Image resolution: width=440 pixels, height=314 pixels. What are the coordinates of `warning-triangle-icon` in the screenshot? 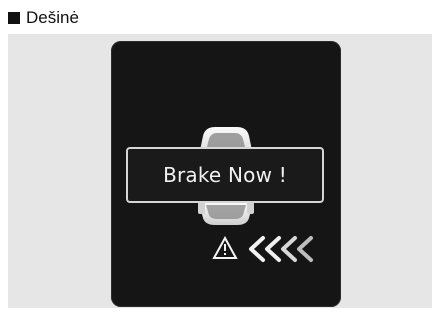 It's located at (225, 247).